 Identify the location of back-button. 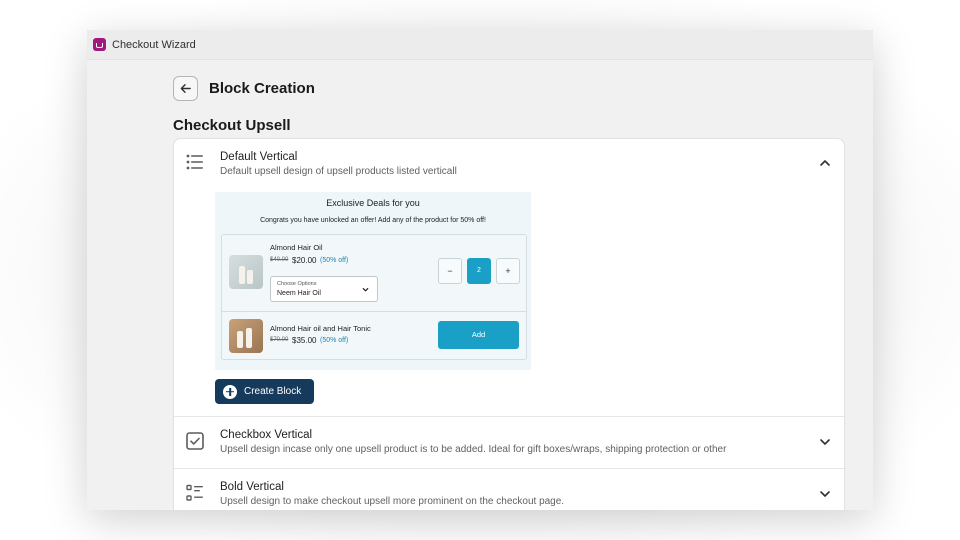
(185, 88).